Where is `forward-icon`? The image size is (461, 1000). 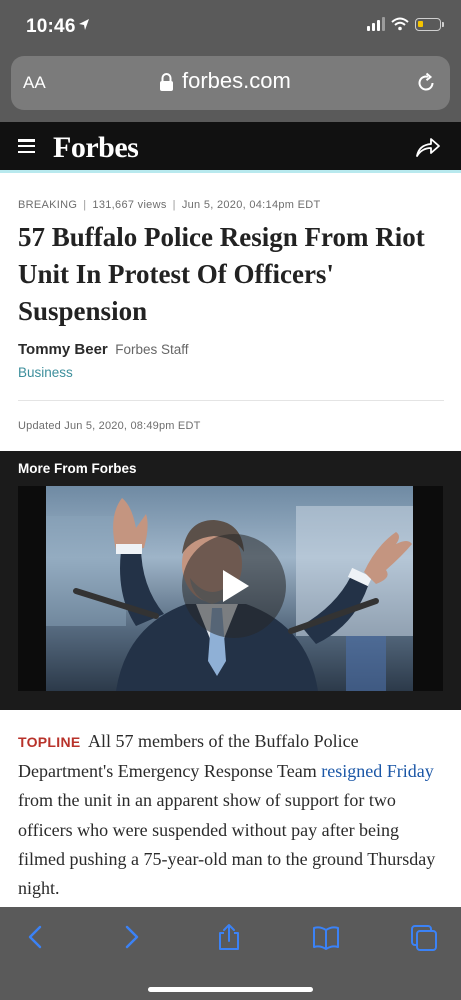 forward-icon is located at coordinates (131, 937).